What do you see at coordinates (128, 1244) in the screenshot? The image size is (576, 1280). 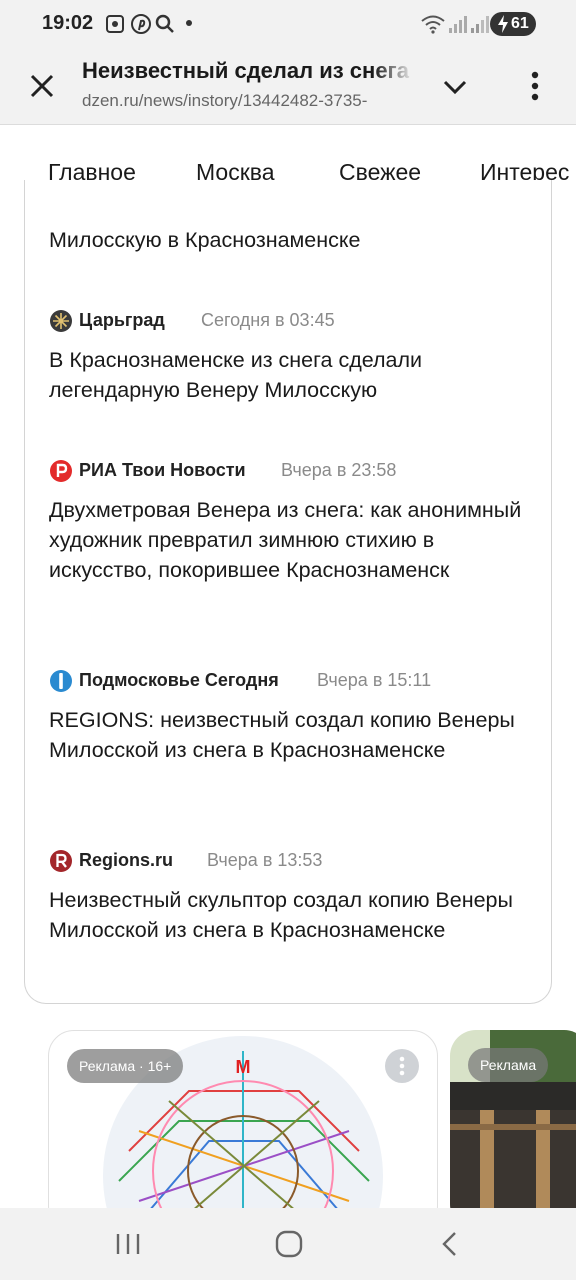 I see `recent-apps-icon` at bounding box center [128, 1244].